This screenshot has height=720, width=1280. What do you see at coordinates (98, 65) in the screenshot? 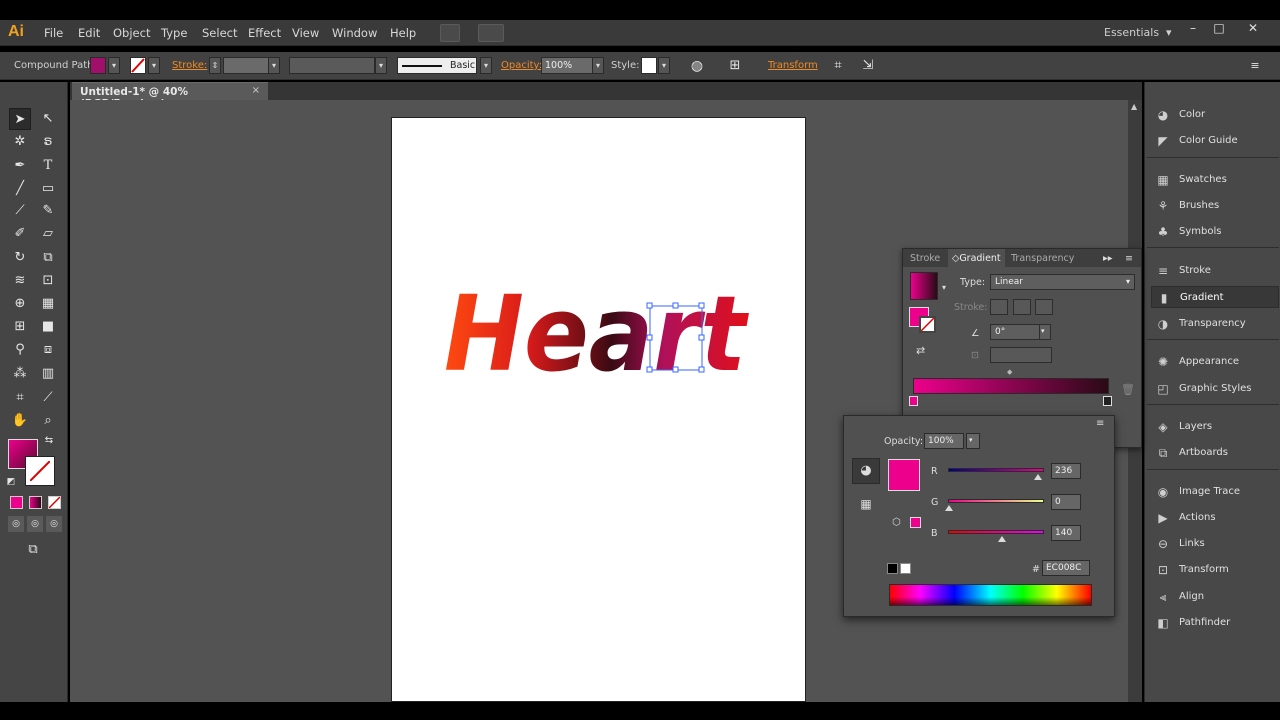
I see `fill-swatch` at bounding box center [98, 65].